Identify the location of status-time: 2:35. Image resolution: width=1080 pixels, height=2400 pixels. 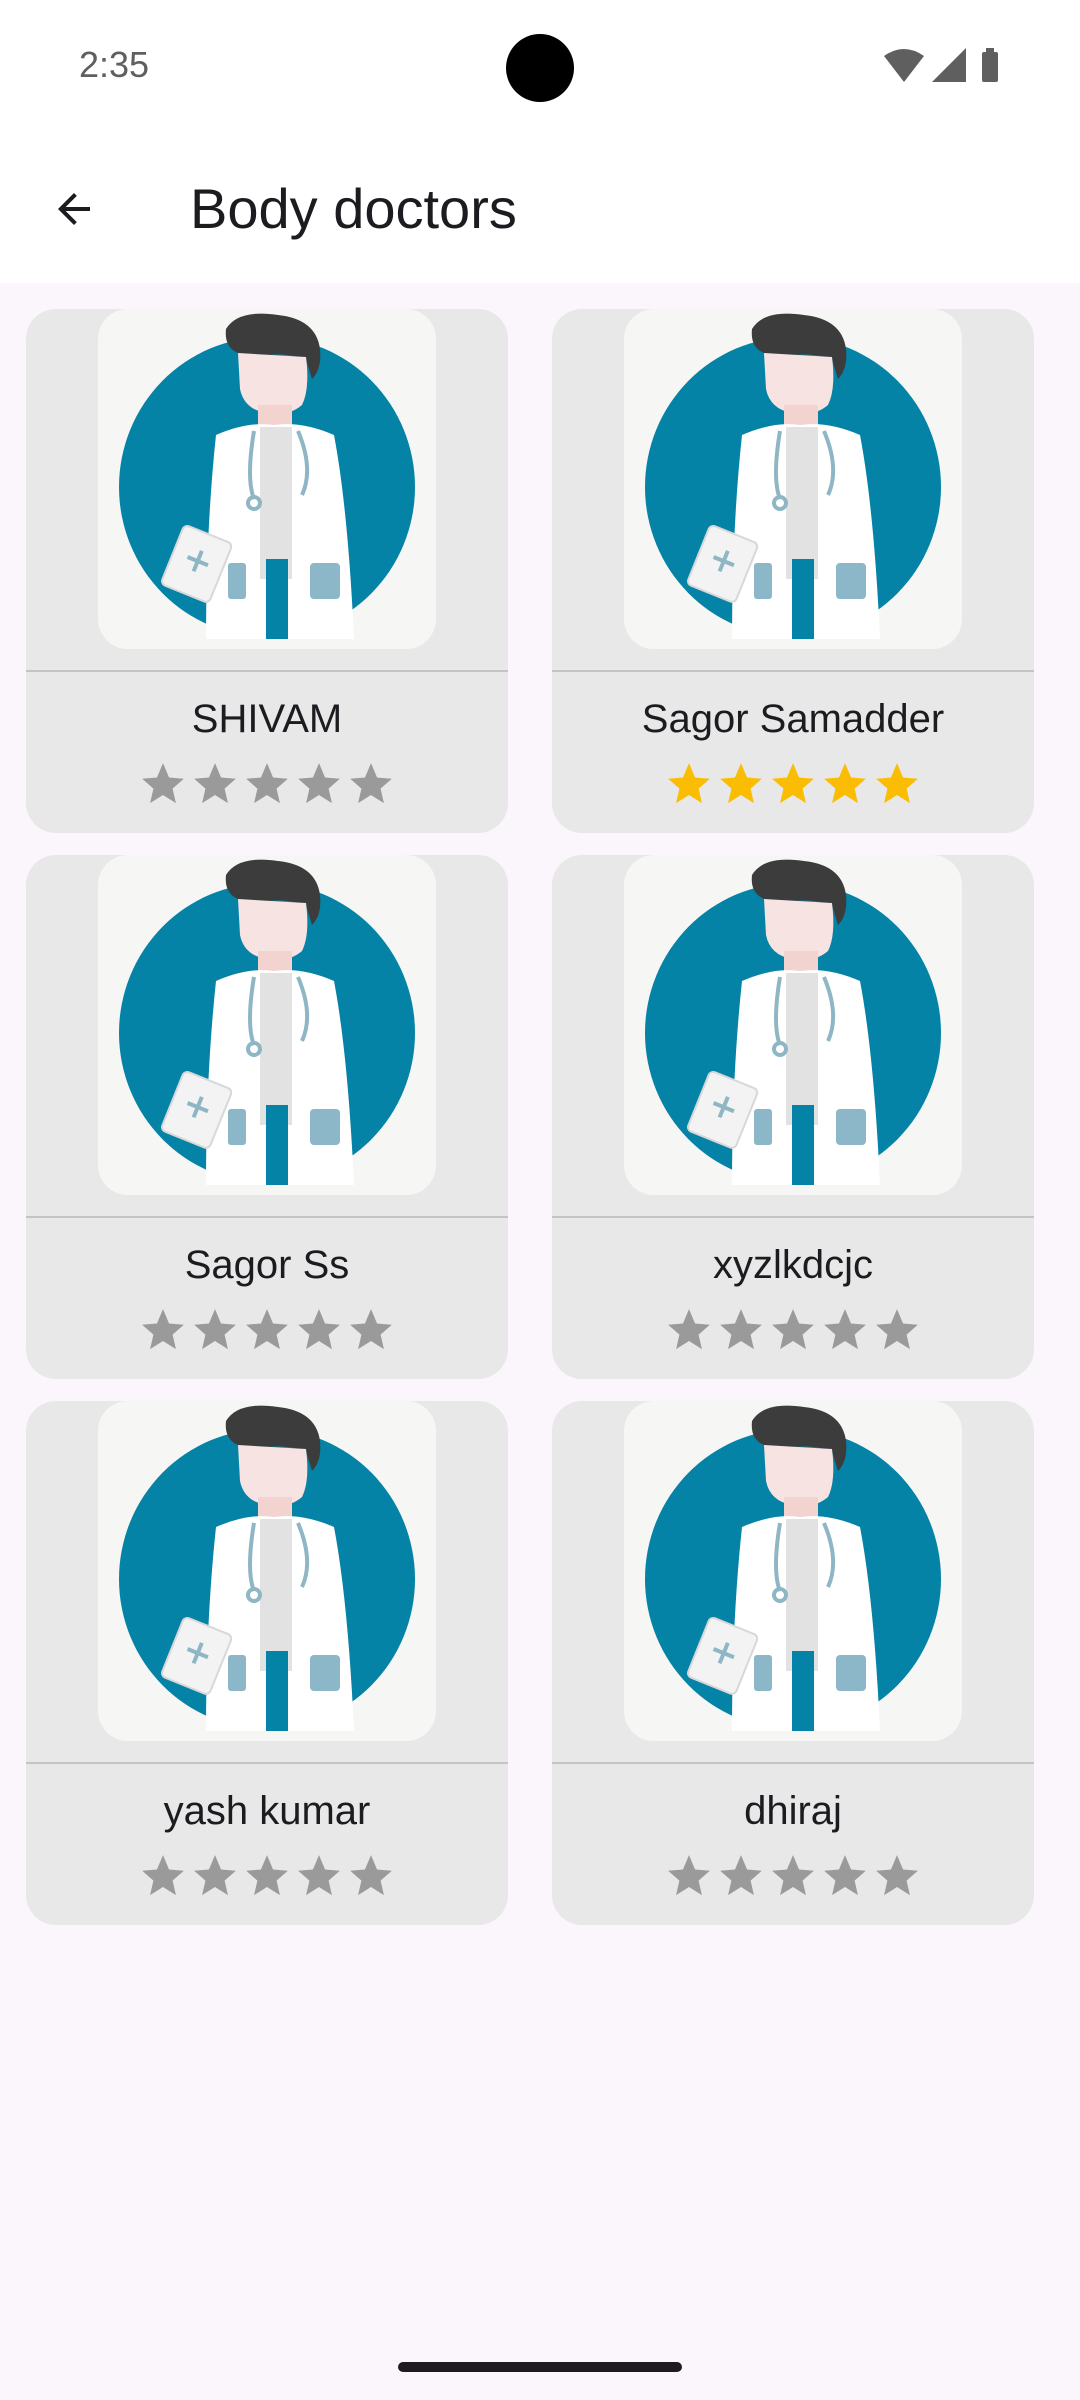
(114, 64).